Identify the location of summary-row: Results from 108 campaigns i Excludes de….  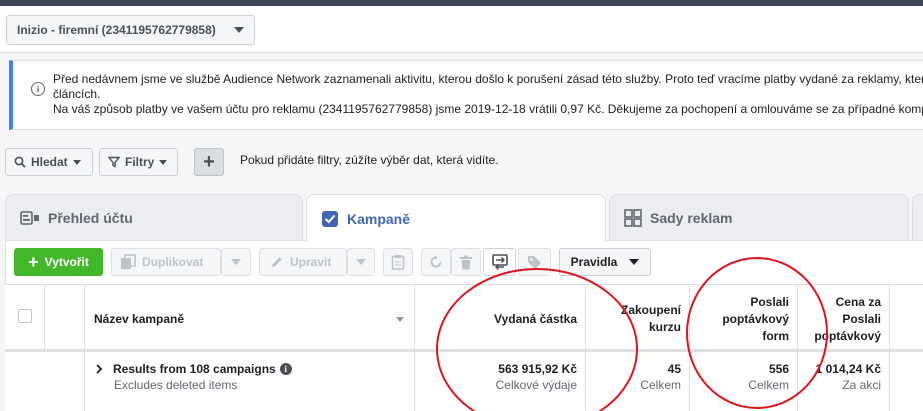
(464, 381).